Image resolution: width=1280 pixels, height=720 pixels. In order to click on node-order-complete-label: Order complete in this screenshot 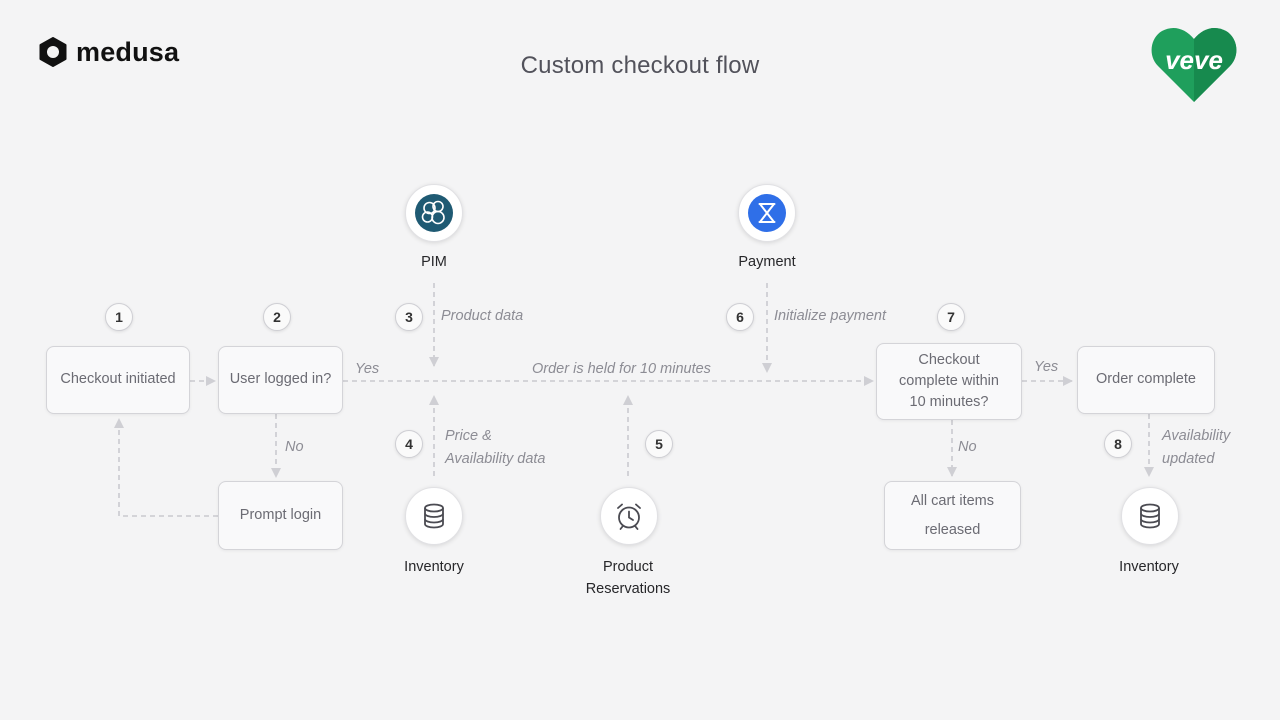, I will do `click(1146, 379)`.